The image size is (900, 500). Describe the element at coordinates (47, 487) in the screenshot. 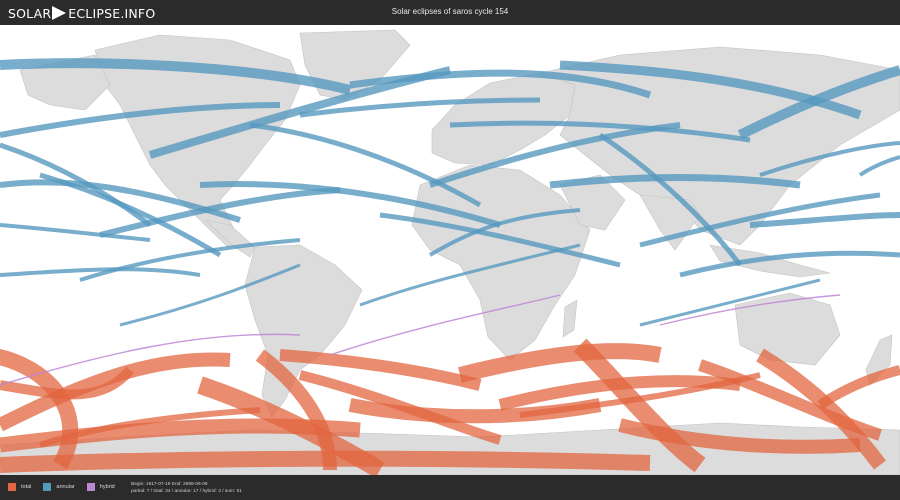

I see `annular-swatch-icon` at that location.